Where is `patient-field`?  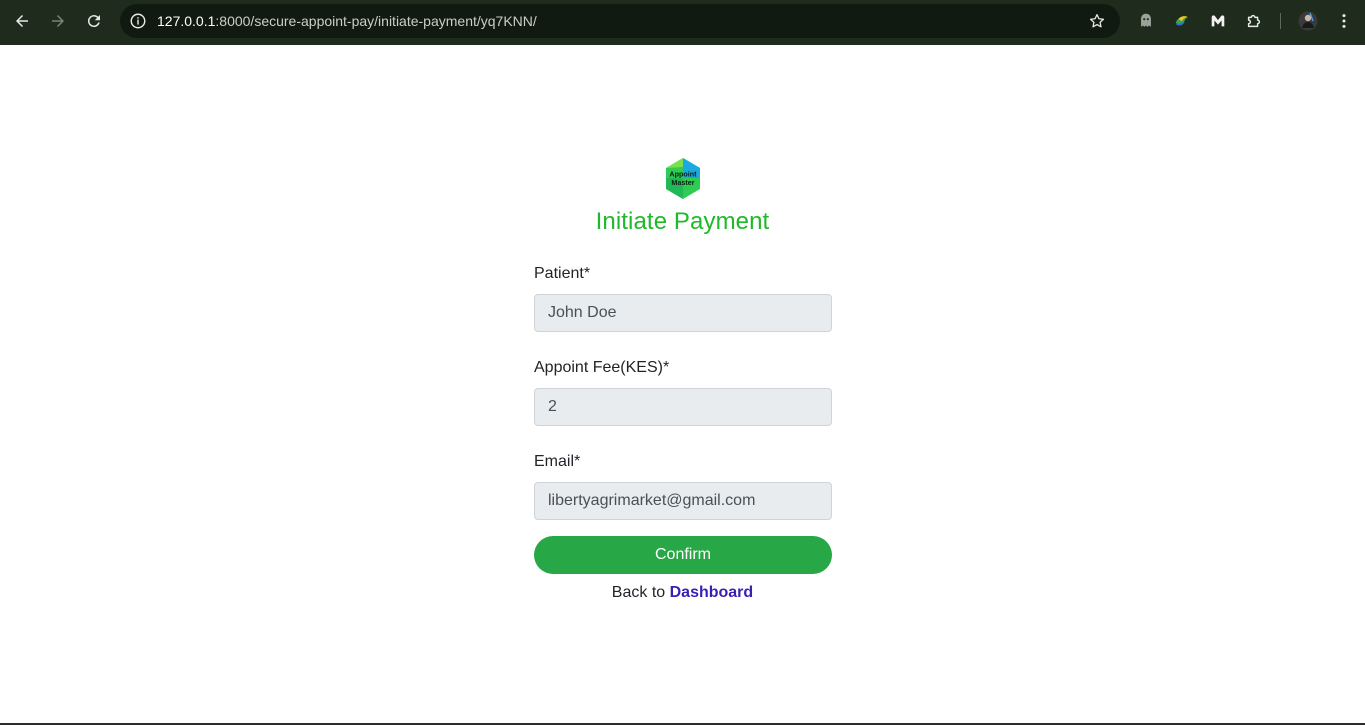
patient-field is located at coordinates (683, 313).